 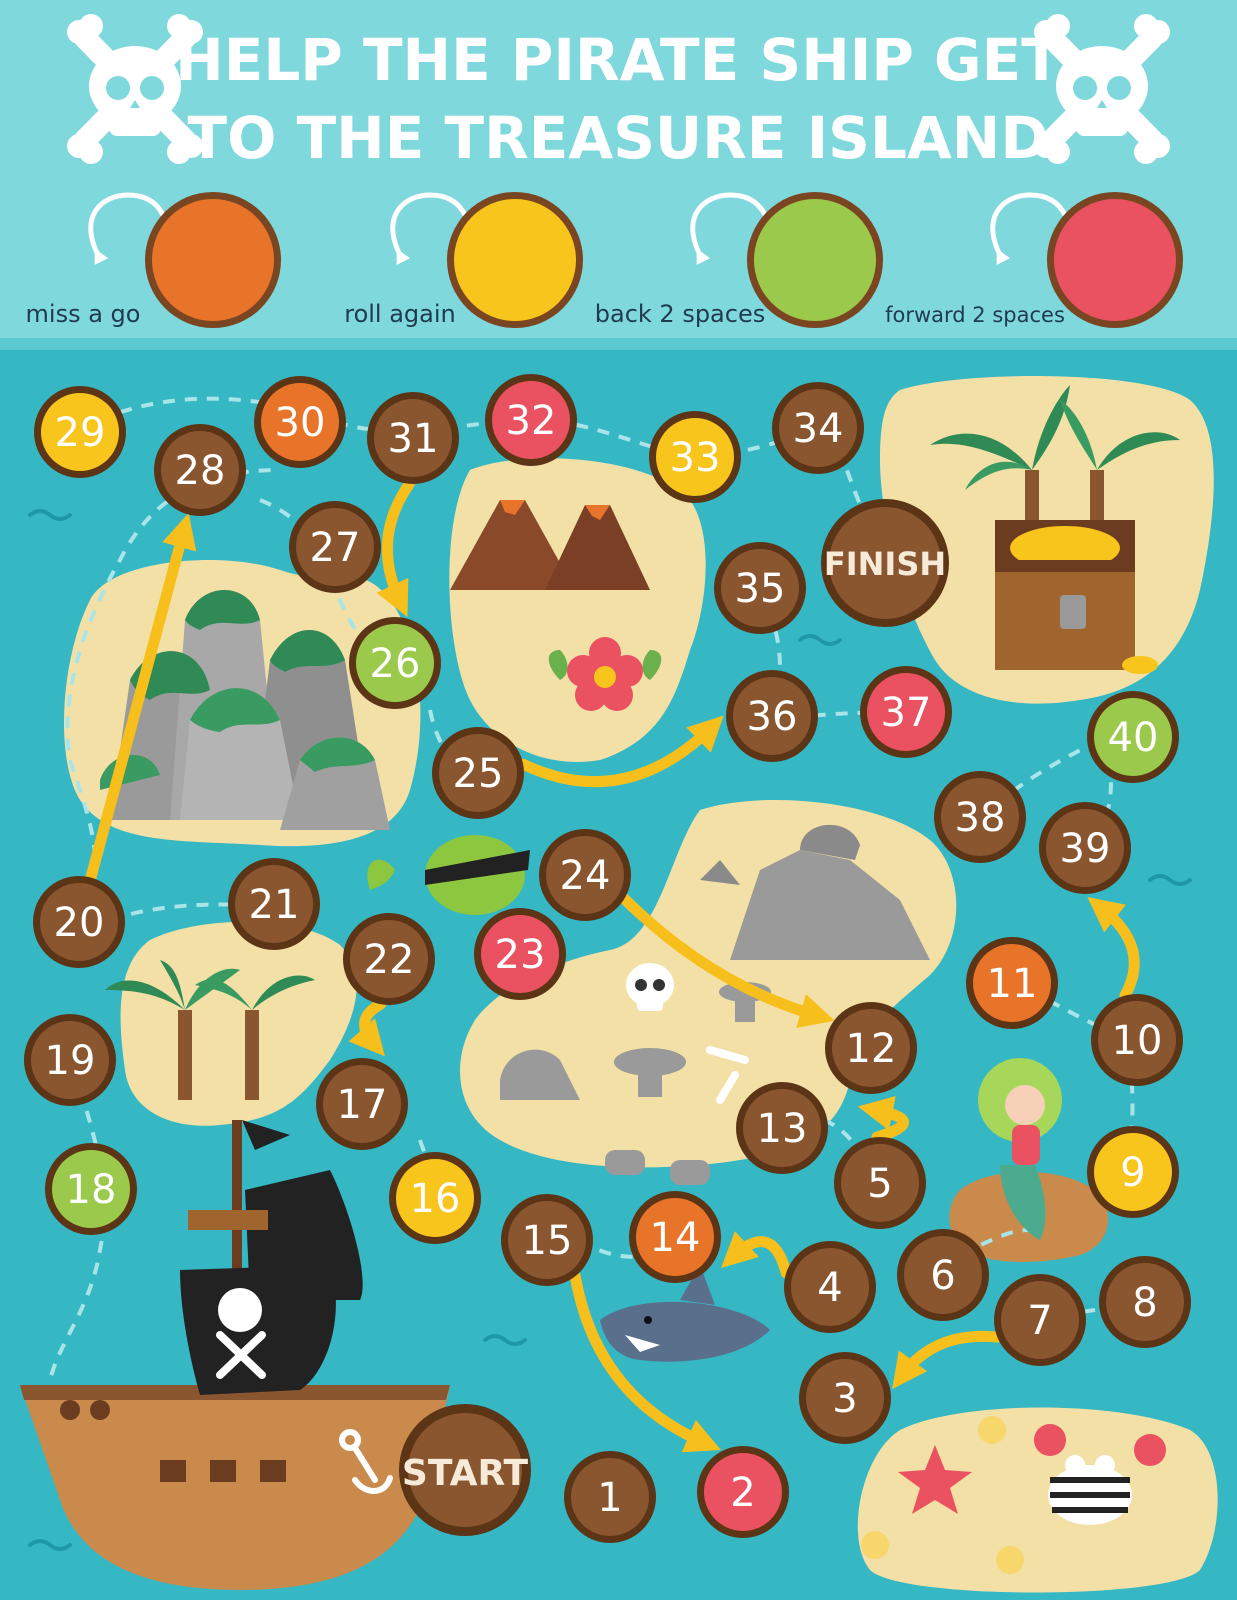 I want to click on space-number: 23, so click(x=520, y=955).